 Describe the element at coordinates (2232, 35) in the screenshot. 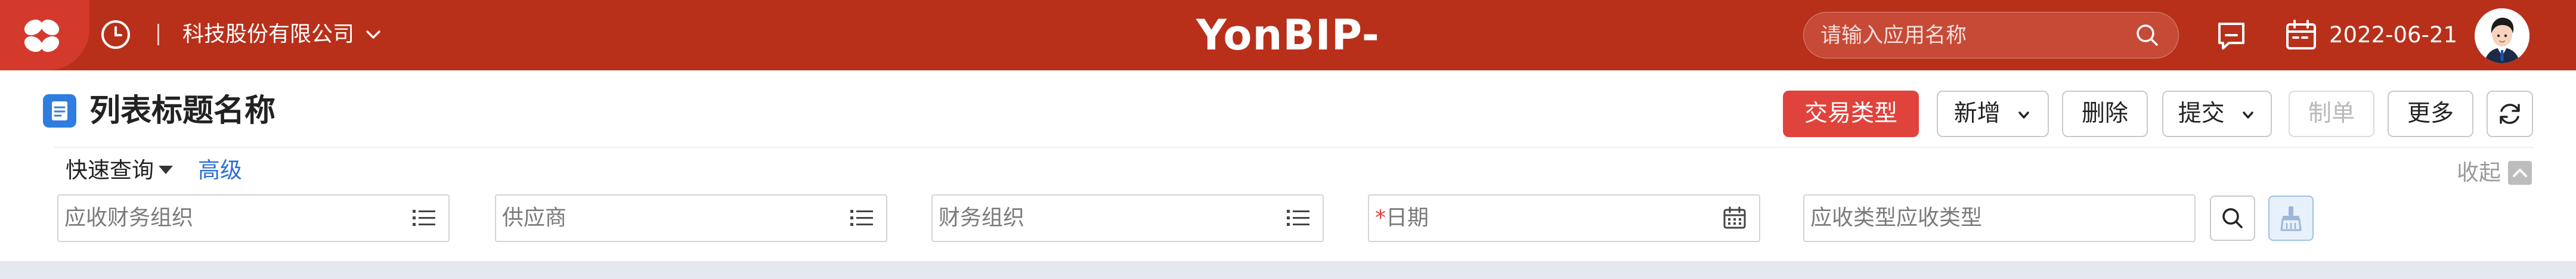

I see `message-icon` at that location.